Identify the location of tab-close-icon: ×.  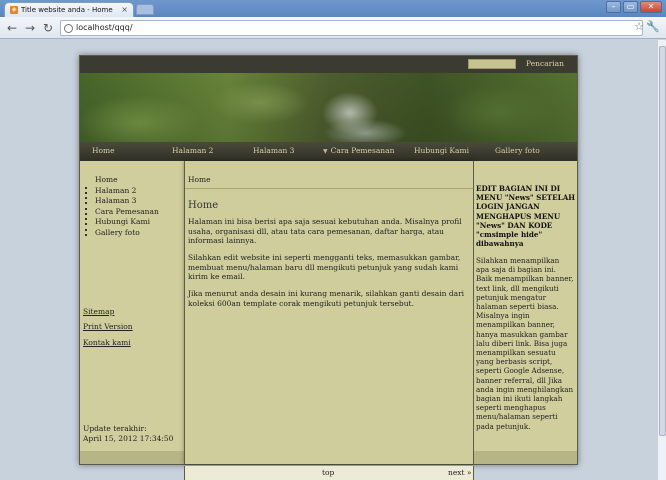
(124, 9).